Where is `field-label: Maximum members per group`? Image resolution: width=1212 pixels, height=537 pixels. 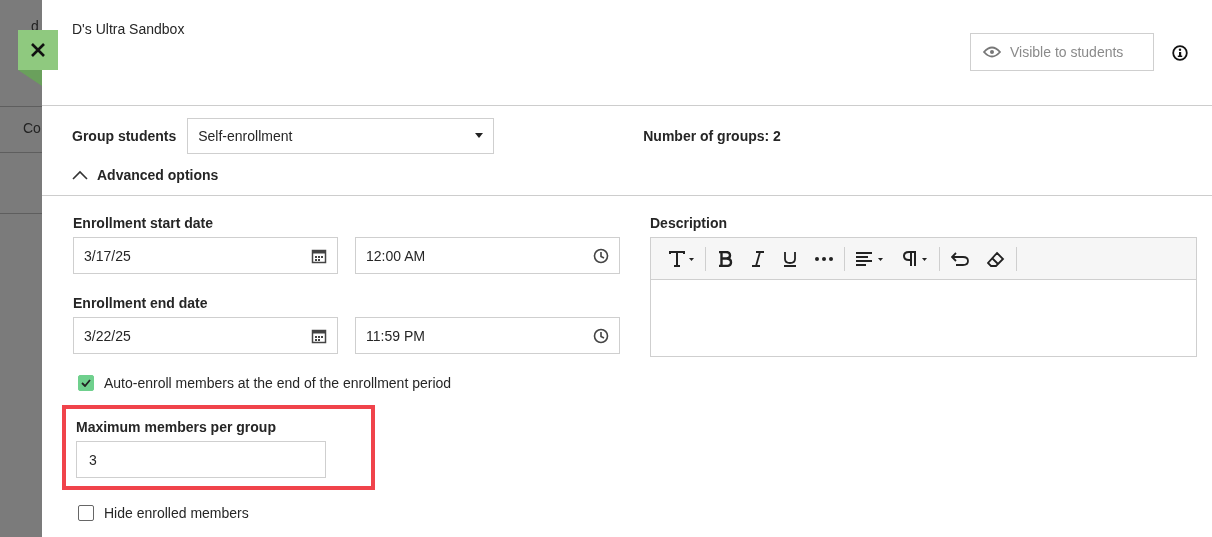 field-label: Maximum members per group is located at coordinates (176, 427).